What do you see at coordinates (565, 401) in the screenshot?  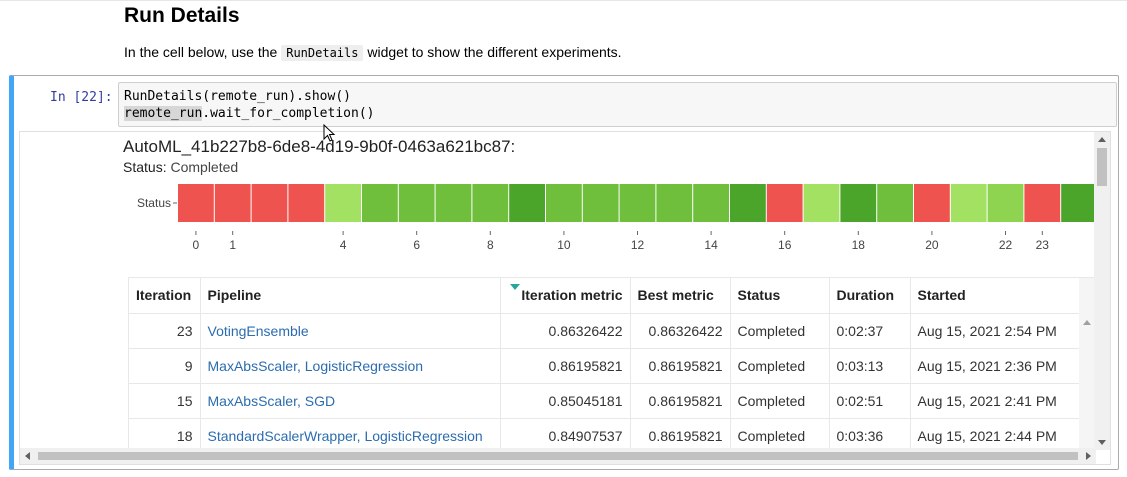 I see `table-cell-iteration-metric: 0.85045181` at bounding box center [565, 401].